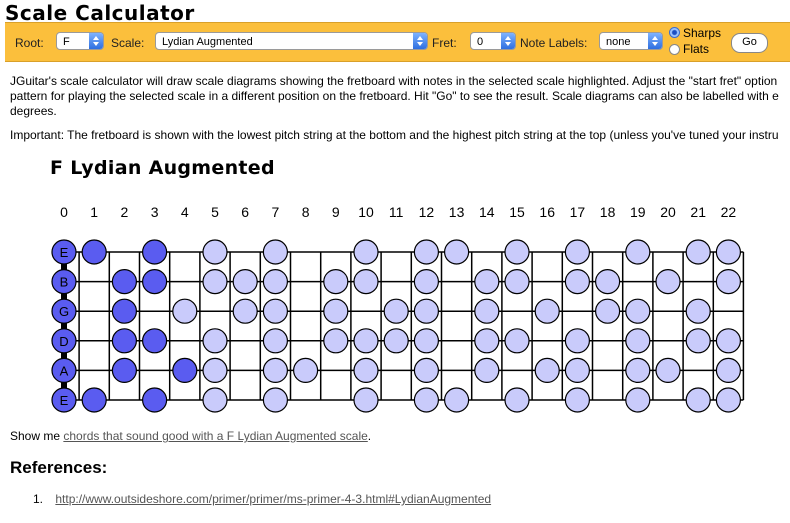 This screenshot has height=523, width=790. Describe the element at coordinates (749, 43) in the screenshot. I see `go-button: Go` at that location.